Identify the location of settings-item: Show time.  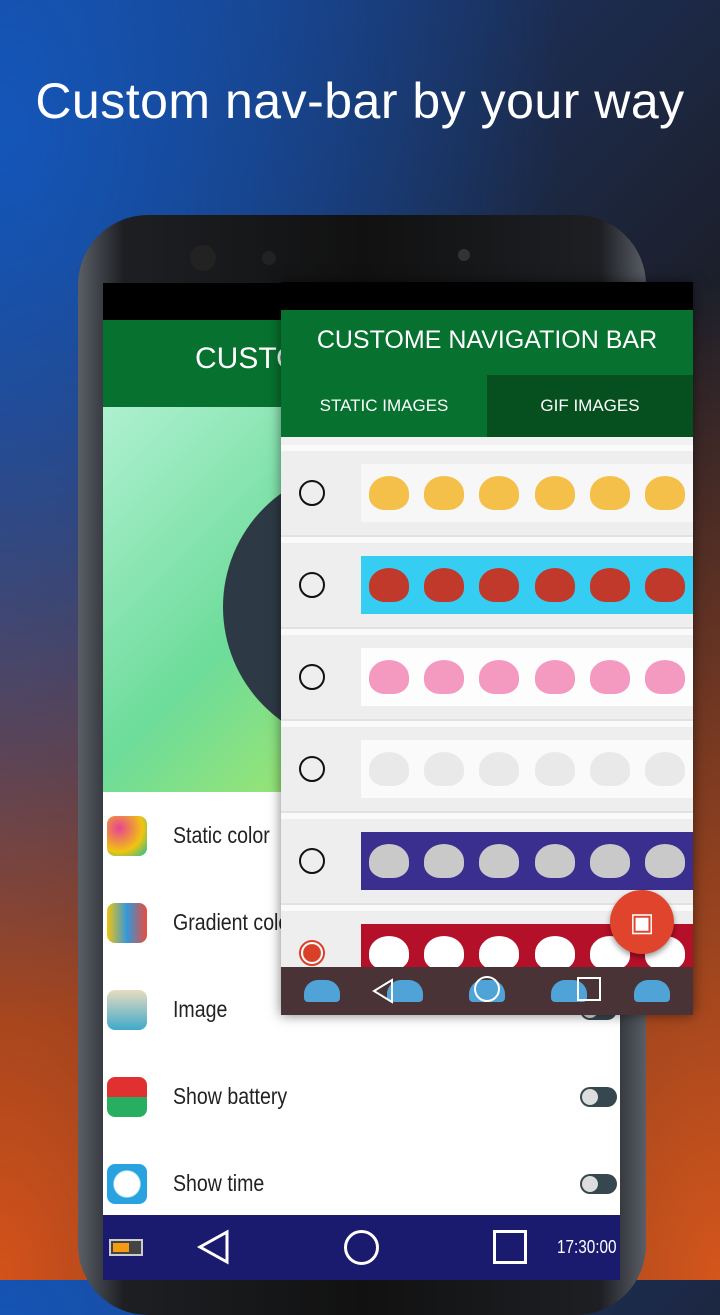
(361, 1183).